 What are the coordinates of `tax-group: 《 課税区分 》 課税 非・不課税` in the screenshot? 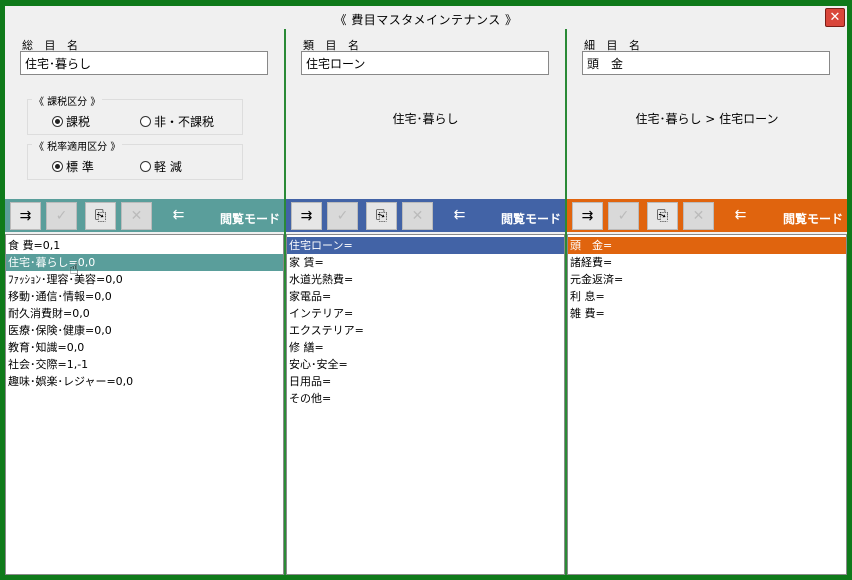 It's located at (135, 114).